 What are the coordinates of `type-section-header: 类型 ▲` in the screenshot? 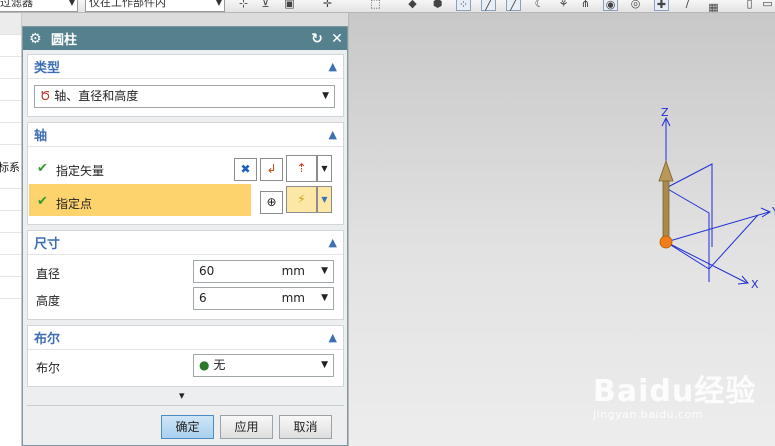 It's located at (185, 67).